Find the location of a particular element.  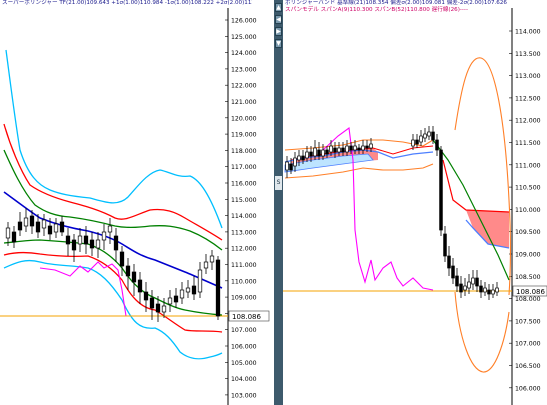

left-axis-label: 105.000 is located at coordinates (244, 363).